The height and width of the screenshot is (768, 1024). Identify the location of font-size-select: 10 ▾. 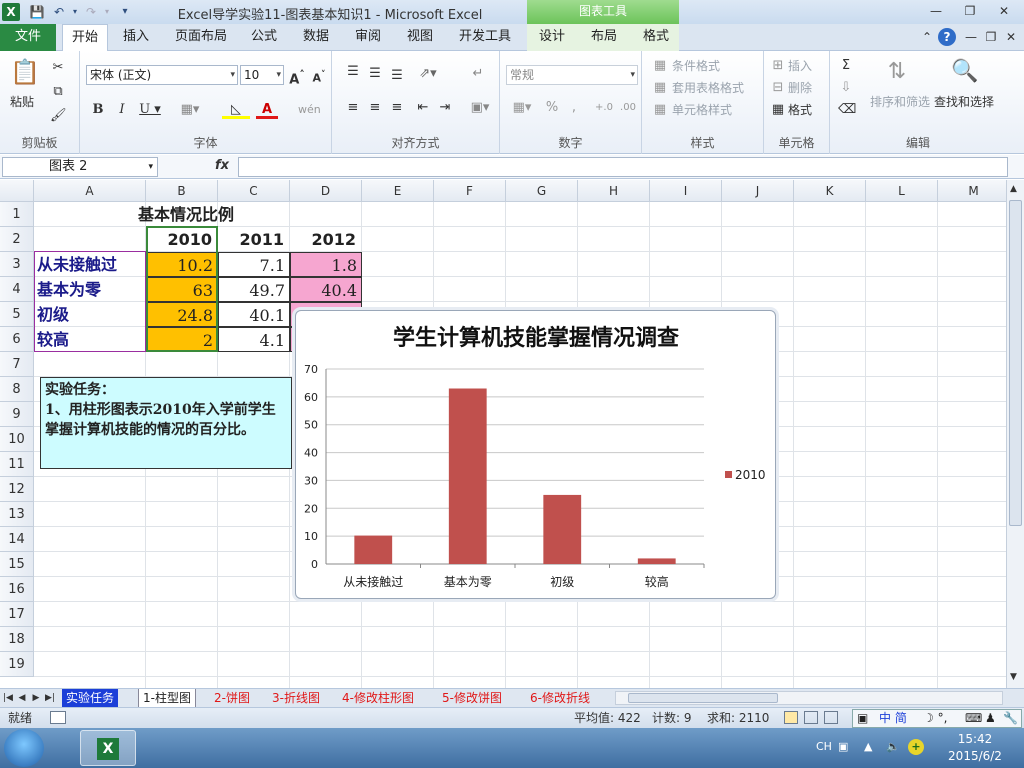
(262, 75).